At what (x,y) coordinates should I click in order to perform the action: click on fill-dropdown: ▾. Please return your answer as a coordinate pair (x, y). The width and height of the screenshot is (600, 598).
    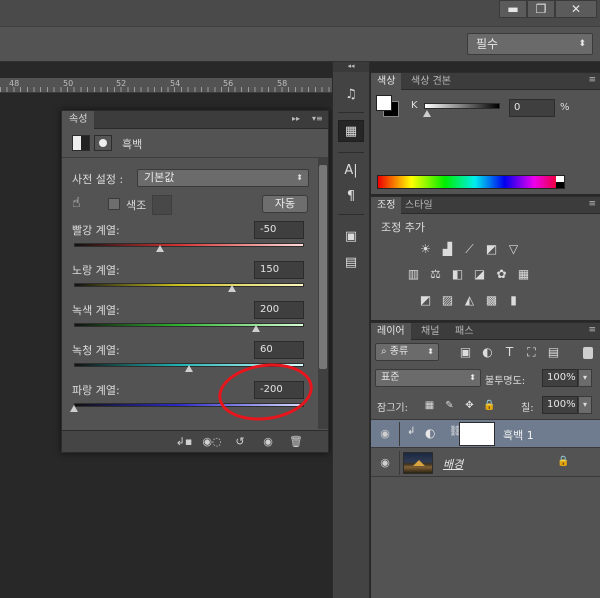
    Looking at the image, I should click on (585, 405).